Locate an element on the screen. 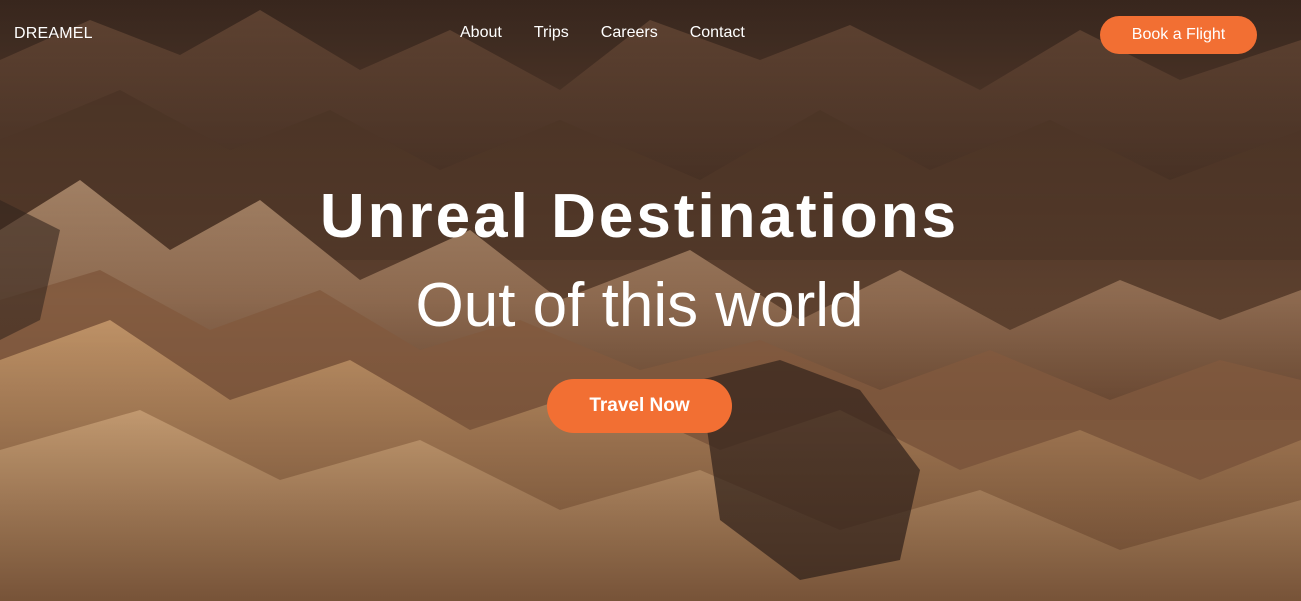 The width and height of the screenshot is (1301, 601). logo: DREAMEL is located at coordinates (53, 34).